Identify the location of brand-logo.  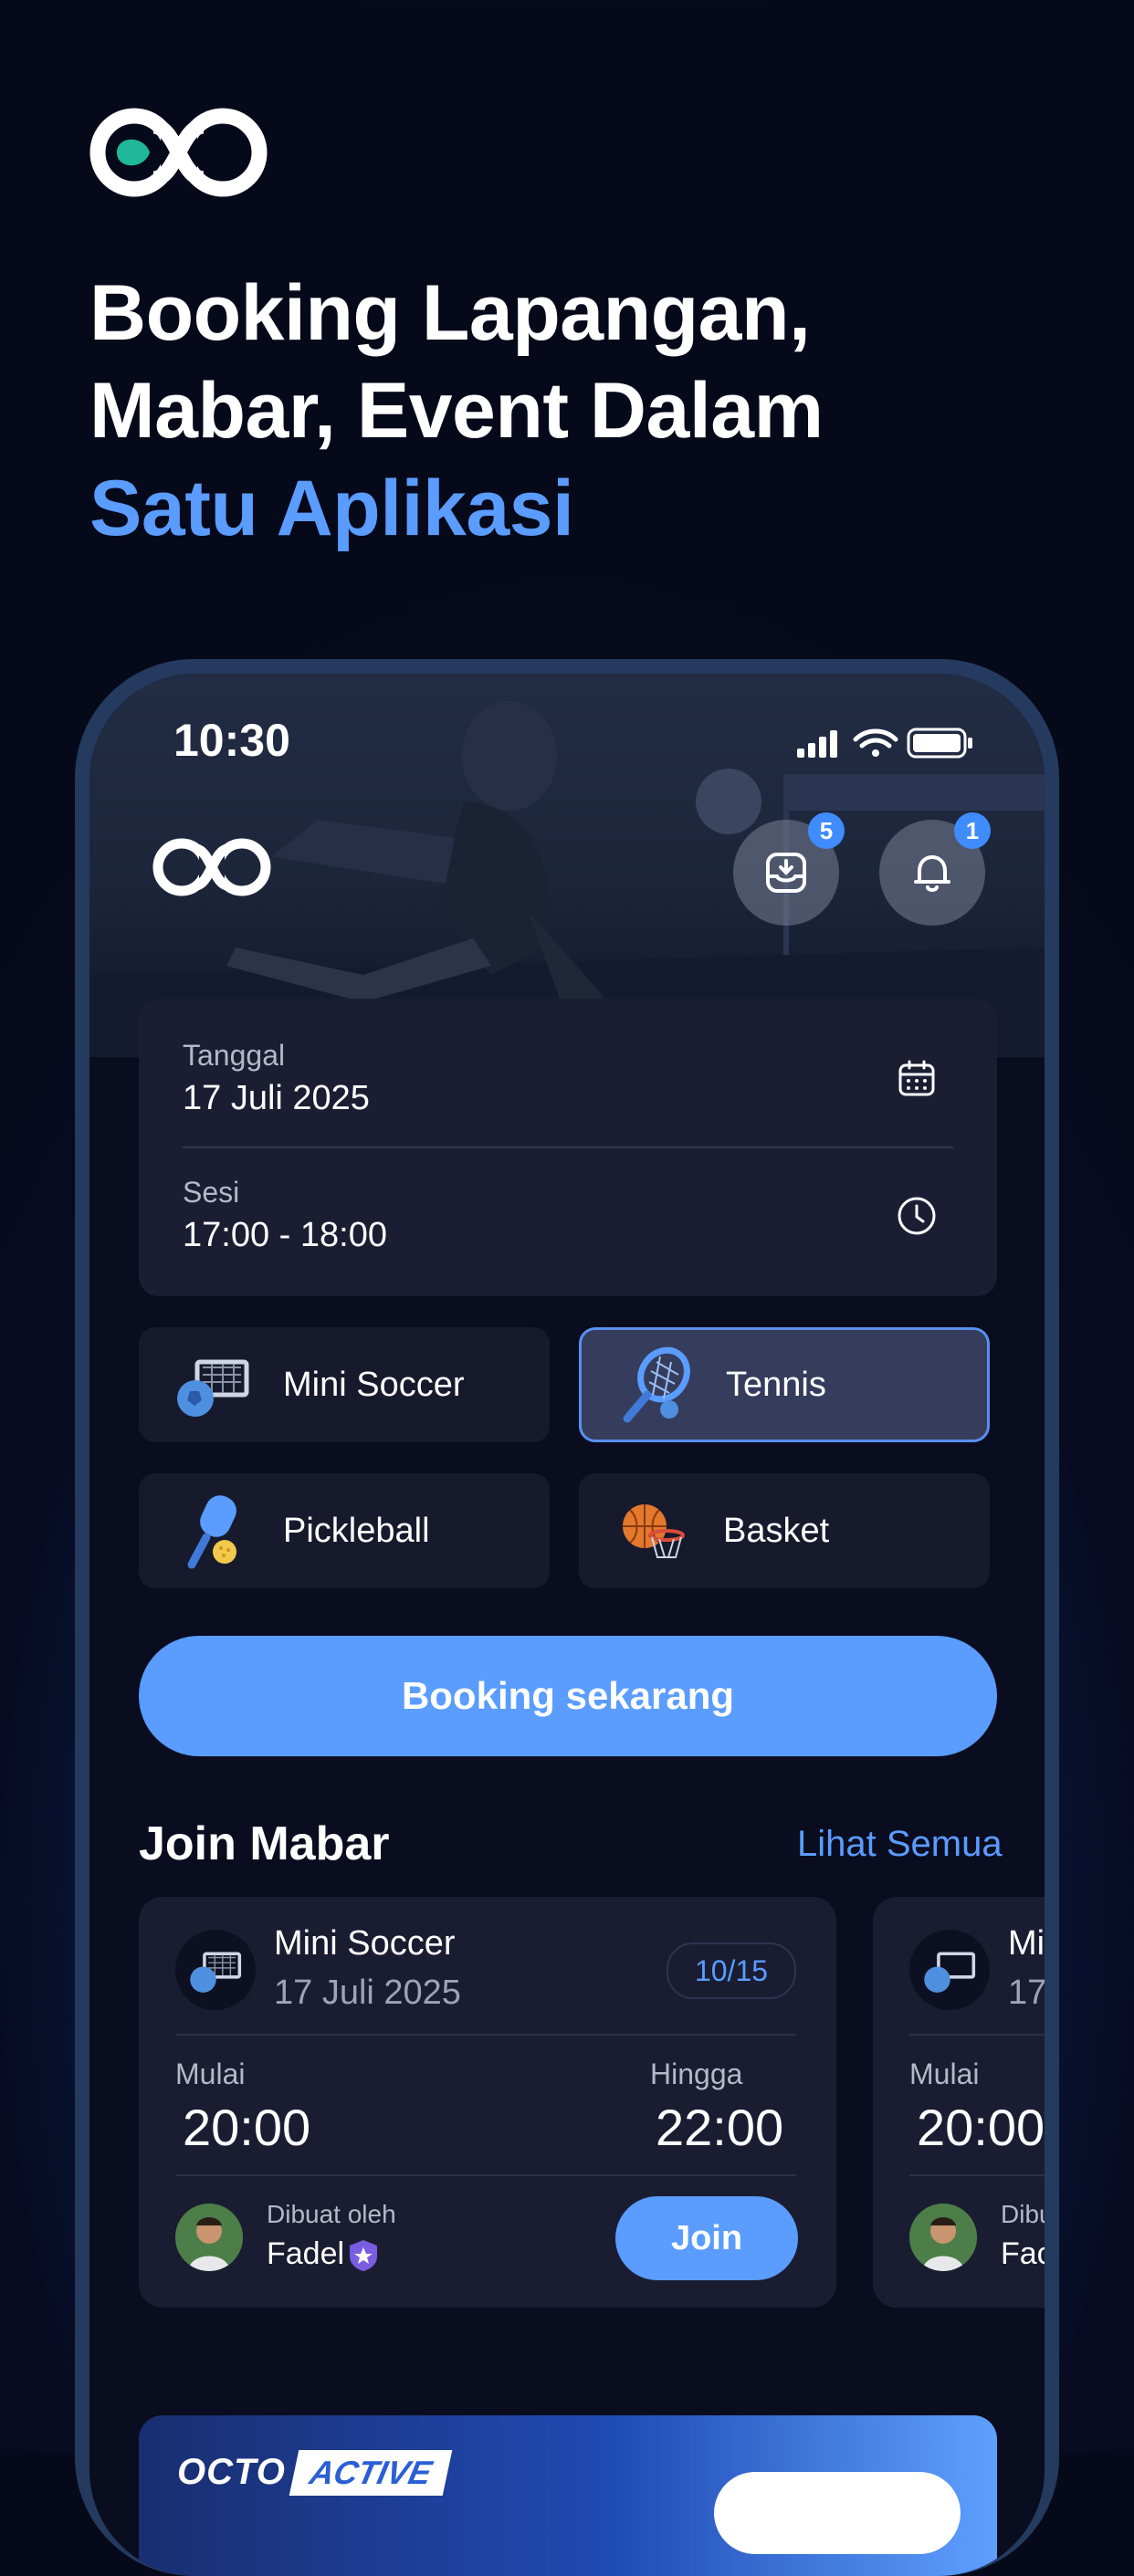
(179, 152).